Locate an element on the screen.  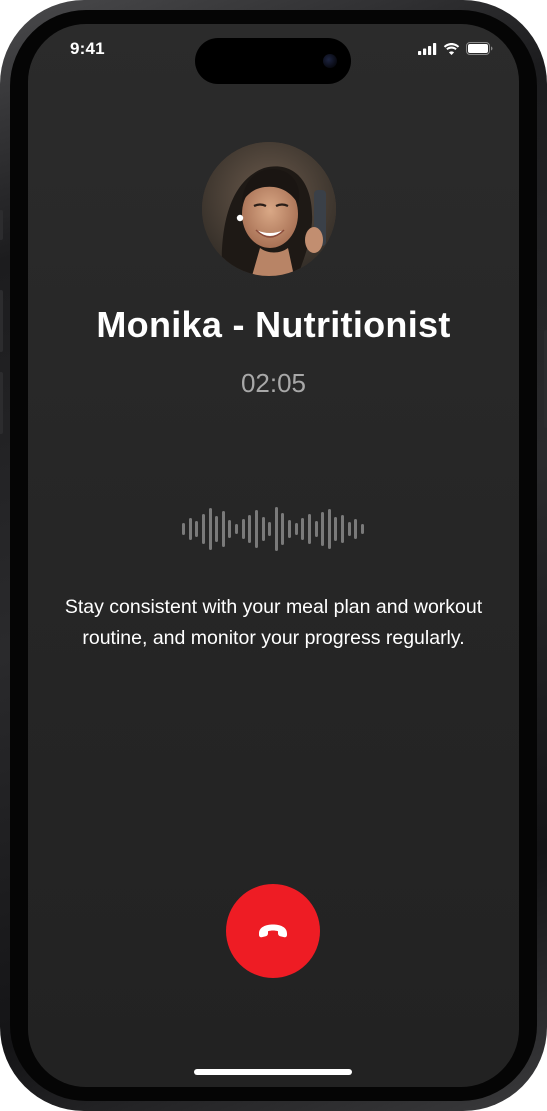
dynamic-island is located at coordinates (273, 61).